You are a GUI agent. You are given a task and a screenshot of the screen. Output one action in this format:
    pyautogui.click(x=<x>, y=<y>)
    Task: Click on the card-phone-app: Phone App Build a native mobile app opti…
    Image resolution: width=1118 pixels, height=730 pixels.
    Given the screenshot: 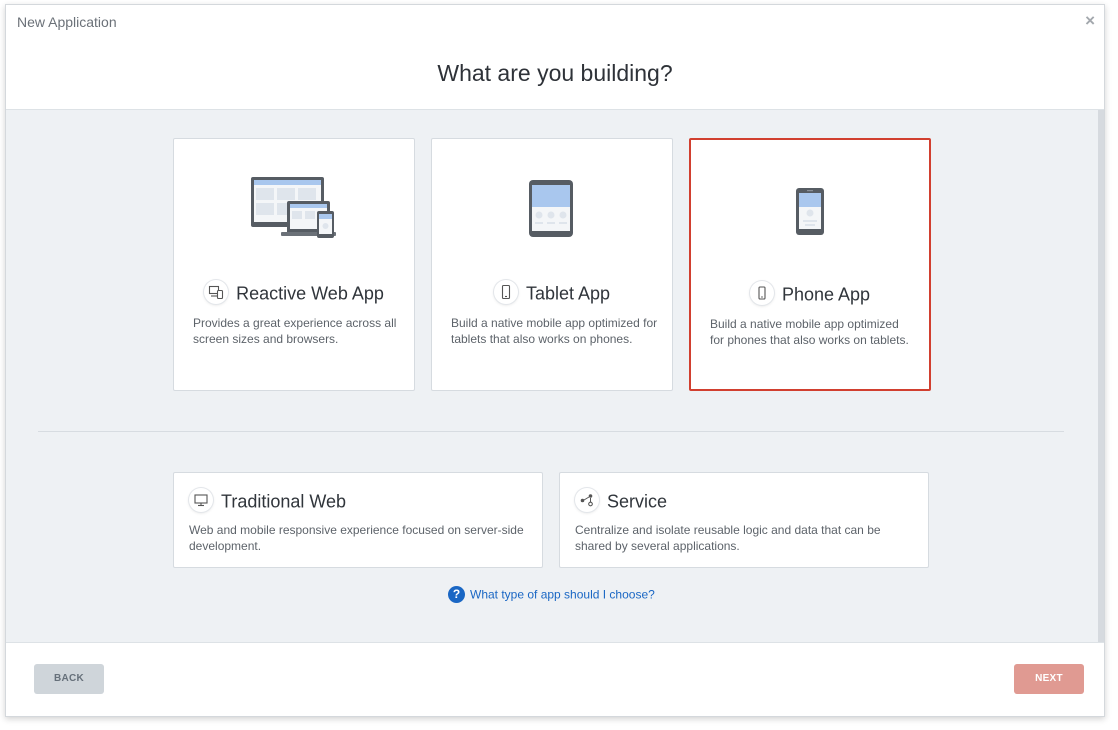 What is the action you would take?
    pyautogui.click(x=810, y=264)
    